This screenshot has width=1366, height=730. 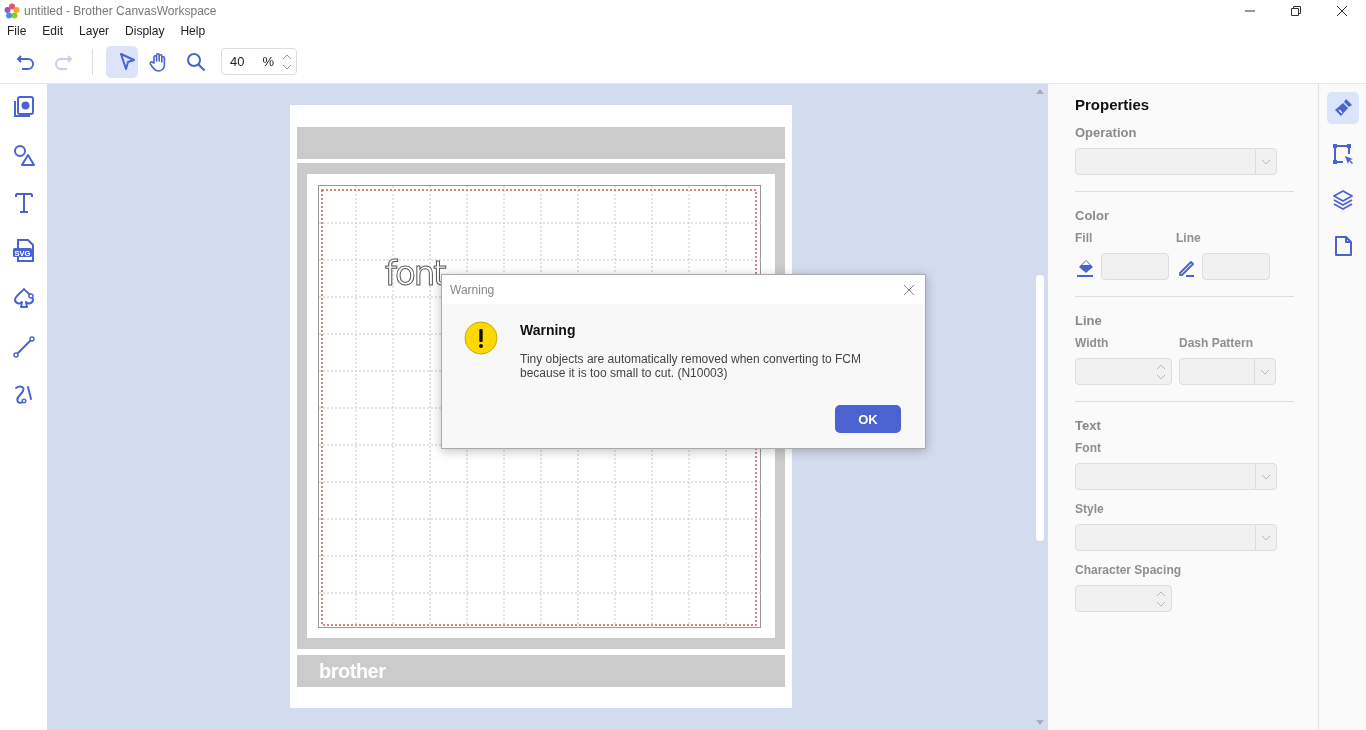 I want to click on search-icon, so click(x=196, y=61).